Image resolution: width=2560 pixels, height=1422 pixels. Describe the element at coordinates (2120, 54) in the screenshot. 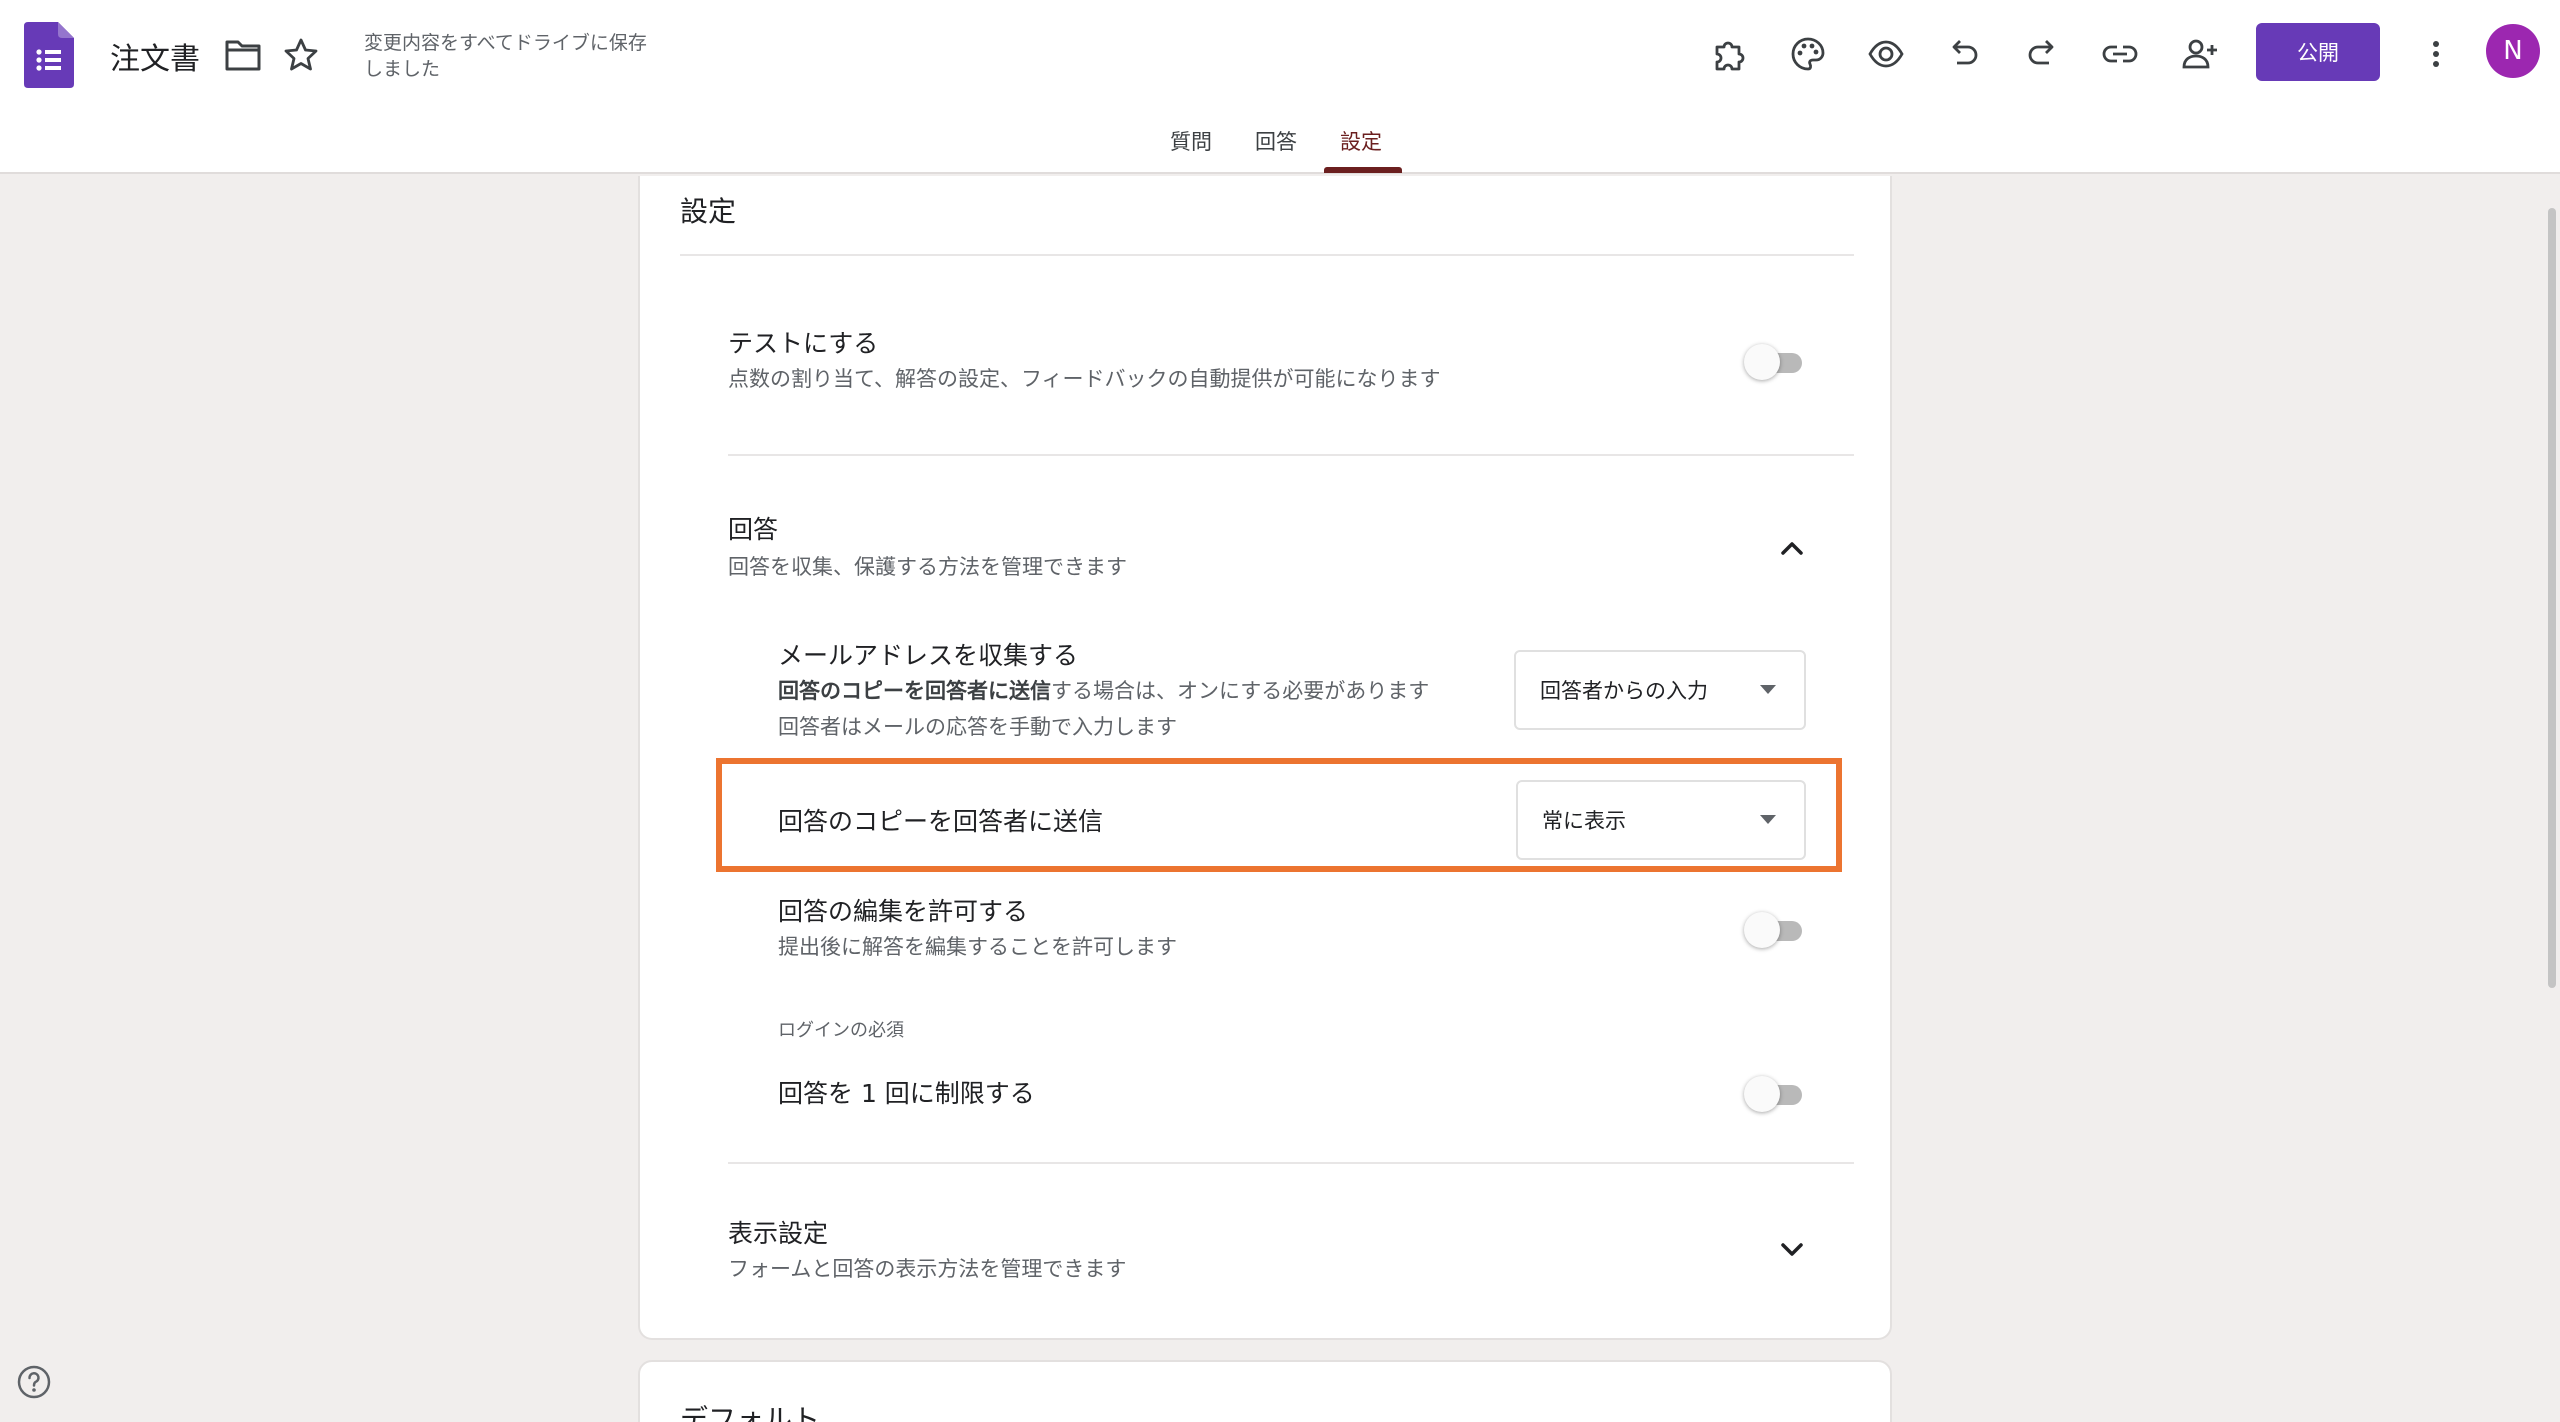

I see `link-icon` at that location.